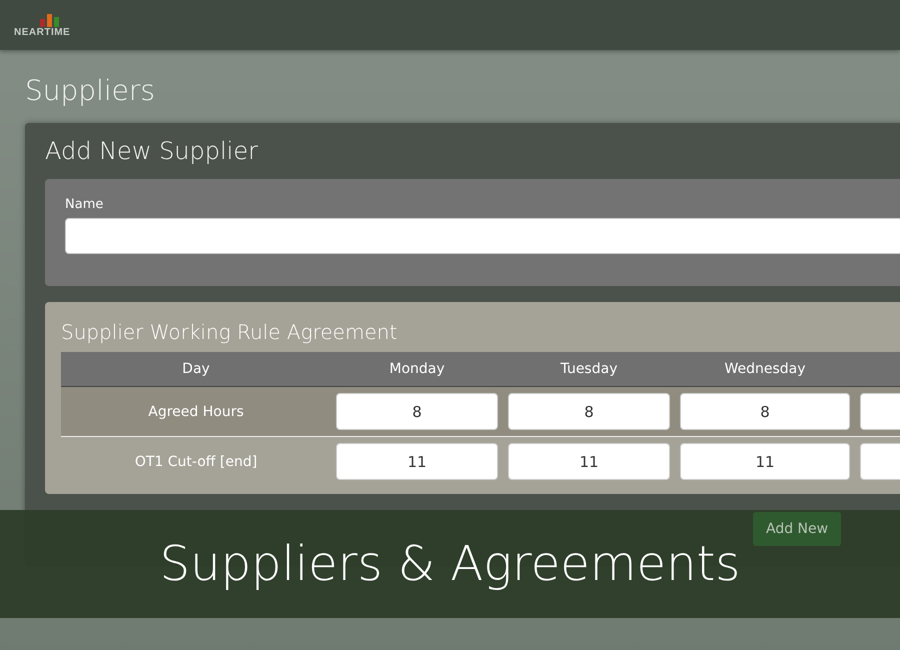  Describe the element at coordinates (152, 151) in the screenshot. I see `card-title: Add New Supplier` at that location.